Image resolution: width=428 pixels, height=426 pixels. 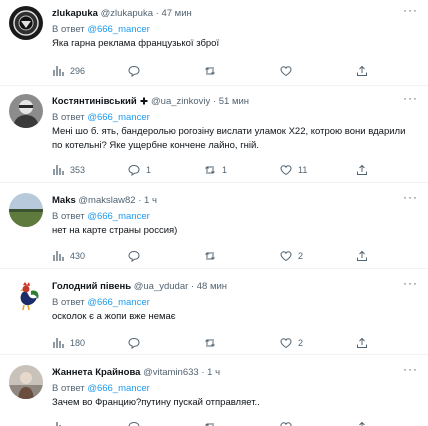 I want to click on tweet-header: Голодний півень @ua_ydudar · 48 мин, so click(x=235, y=287).